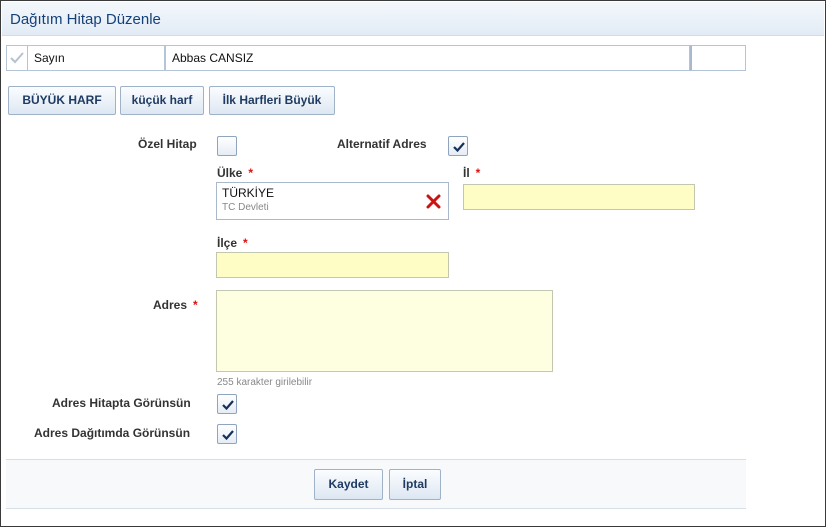 Image resolution: width=826 pixels, height=527 pixels. Describe the element at coordinates (265, 382) in the screenshot. I see `adres-char-limit-hint: 255 karakter girilebilir` at that location.